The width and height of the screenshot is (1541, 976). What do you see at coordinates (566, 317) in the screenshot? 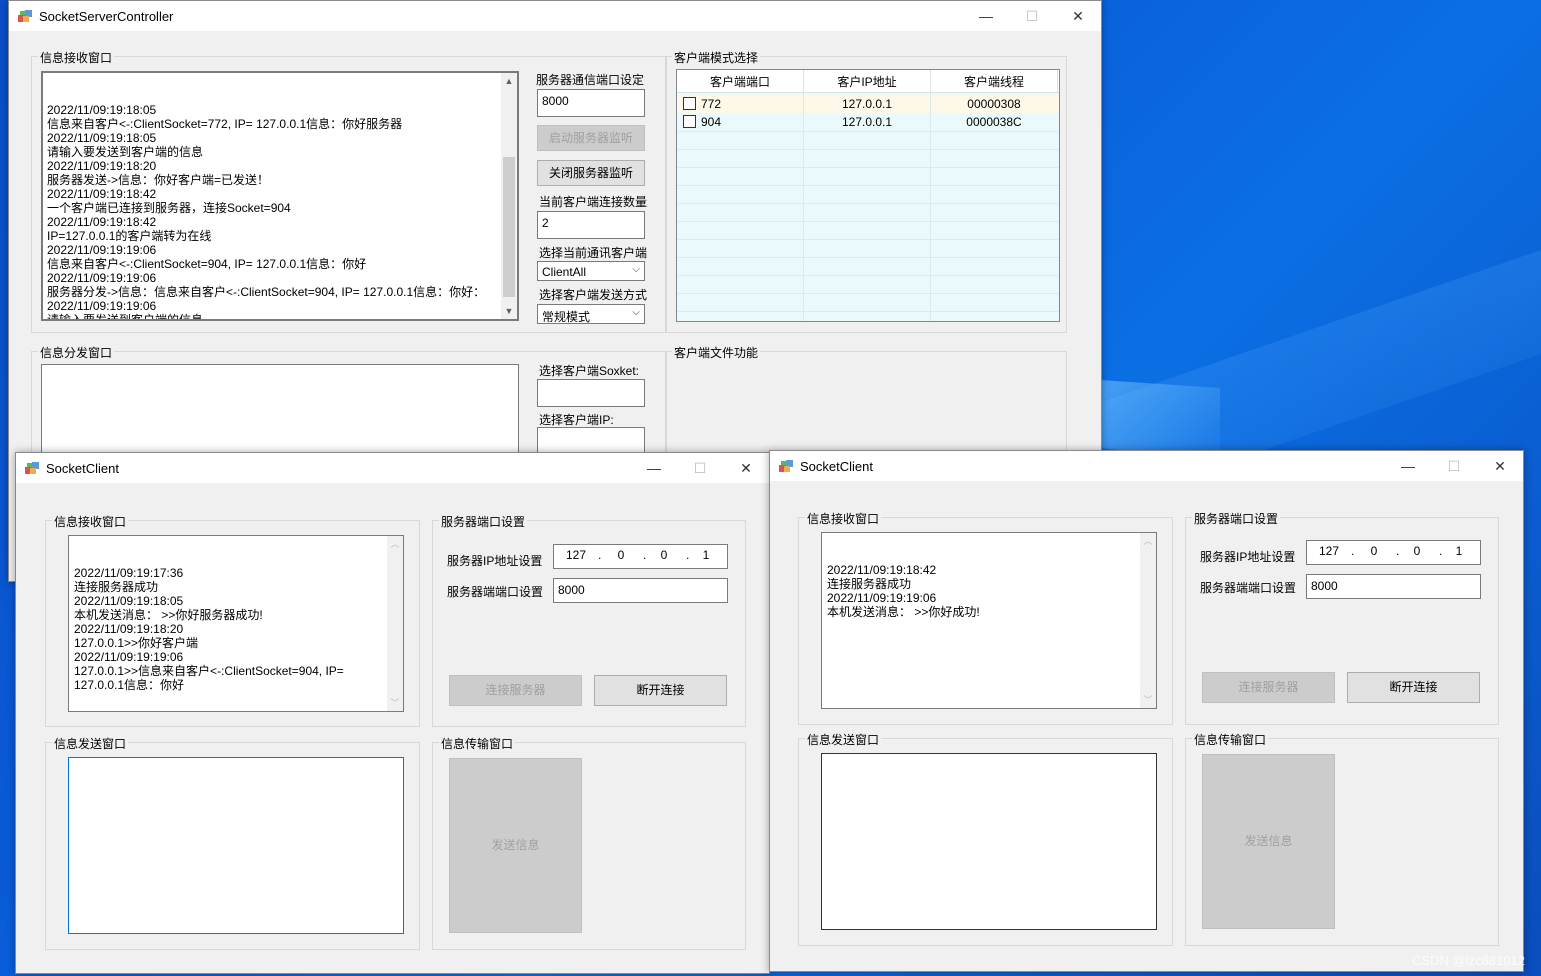
I see `send-mode-value: 常规模式` at bounding box center [566, 317].